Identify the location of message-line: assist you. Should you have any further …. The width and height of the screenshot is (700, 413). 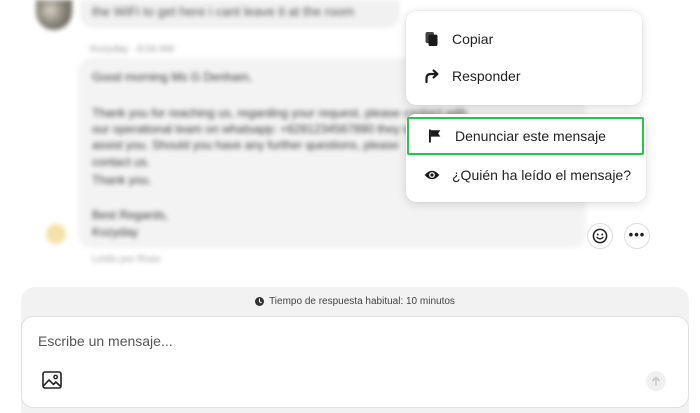
(245, 145).